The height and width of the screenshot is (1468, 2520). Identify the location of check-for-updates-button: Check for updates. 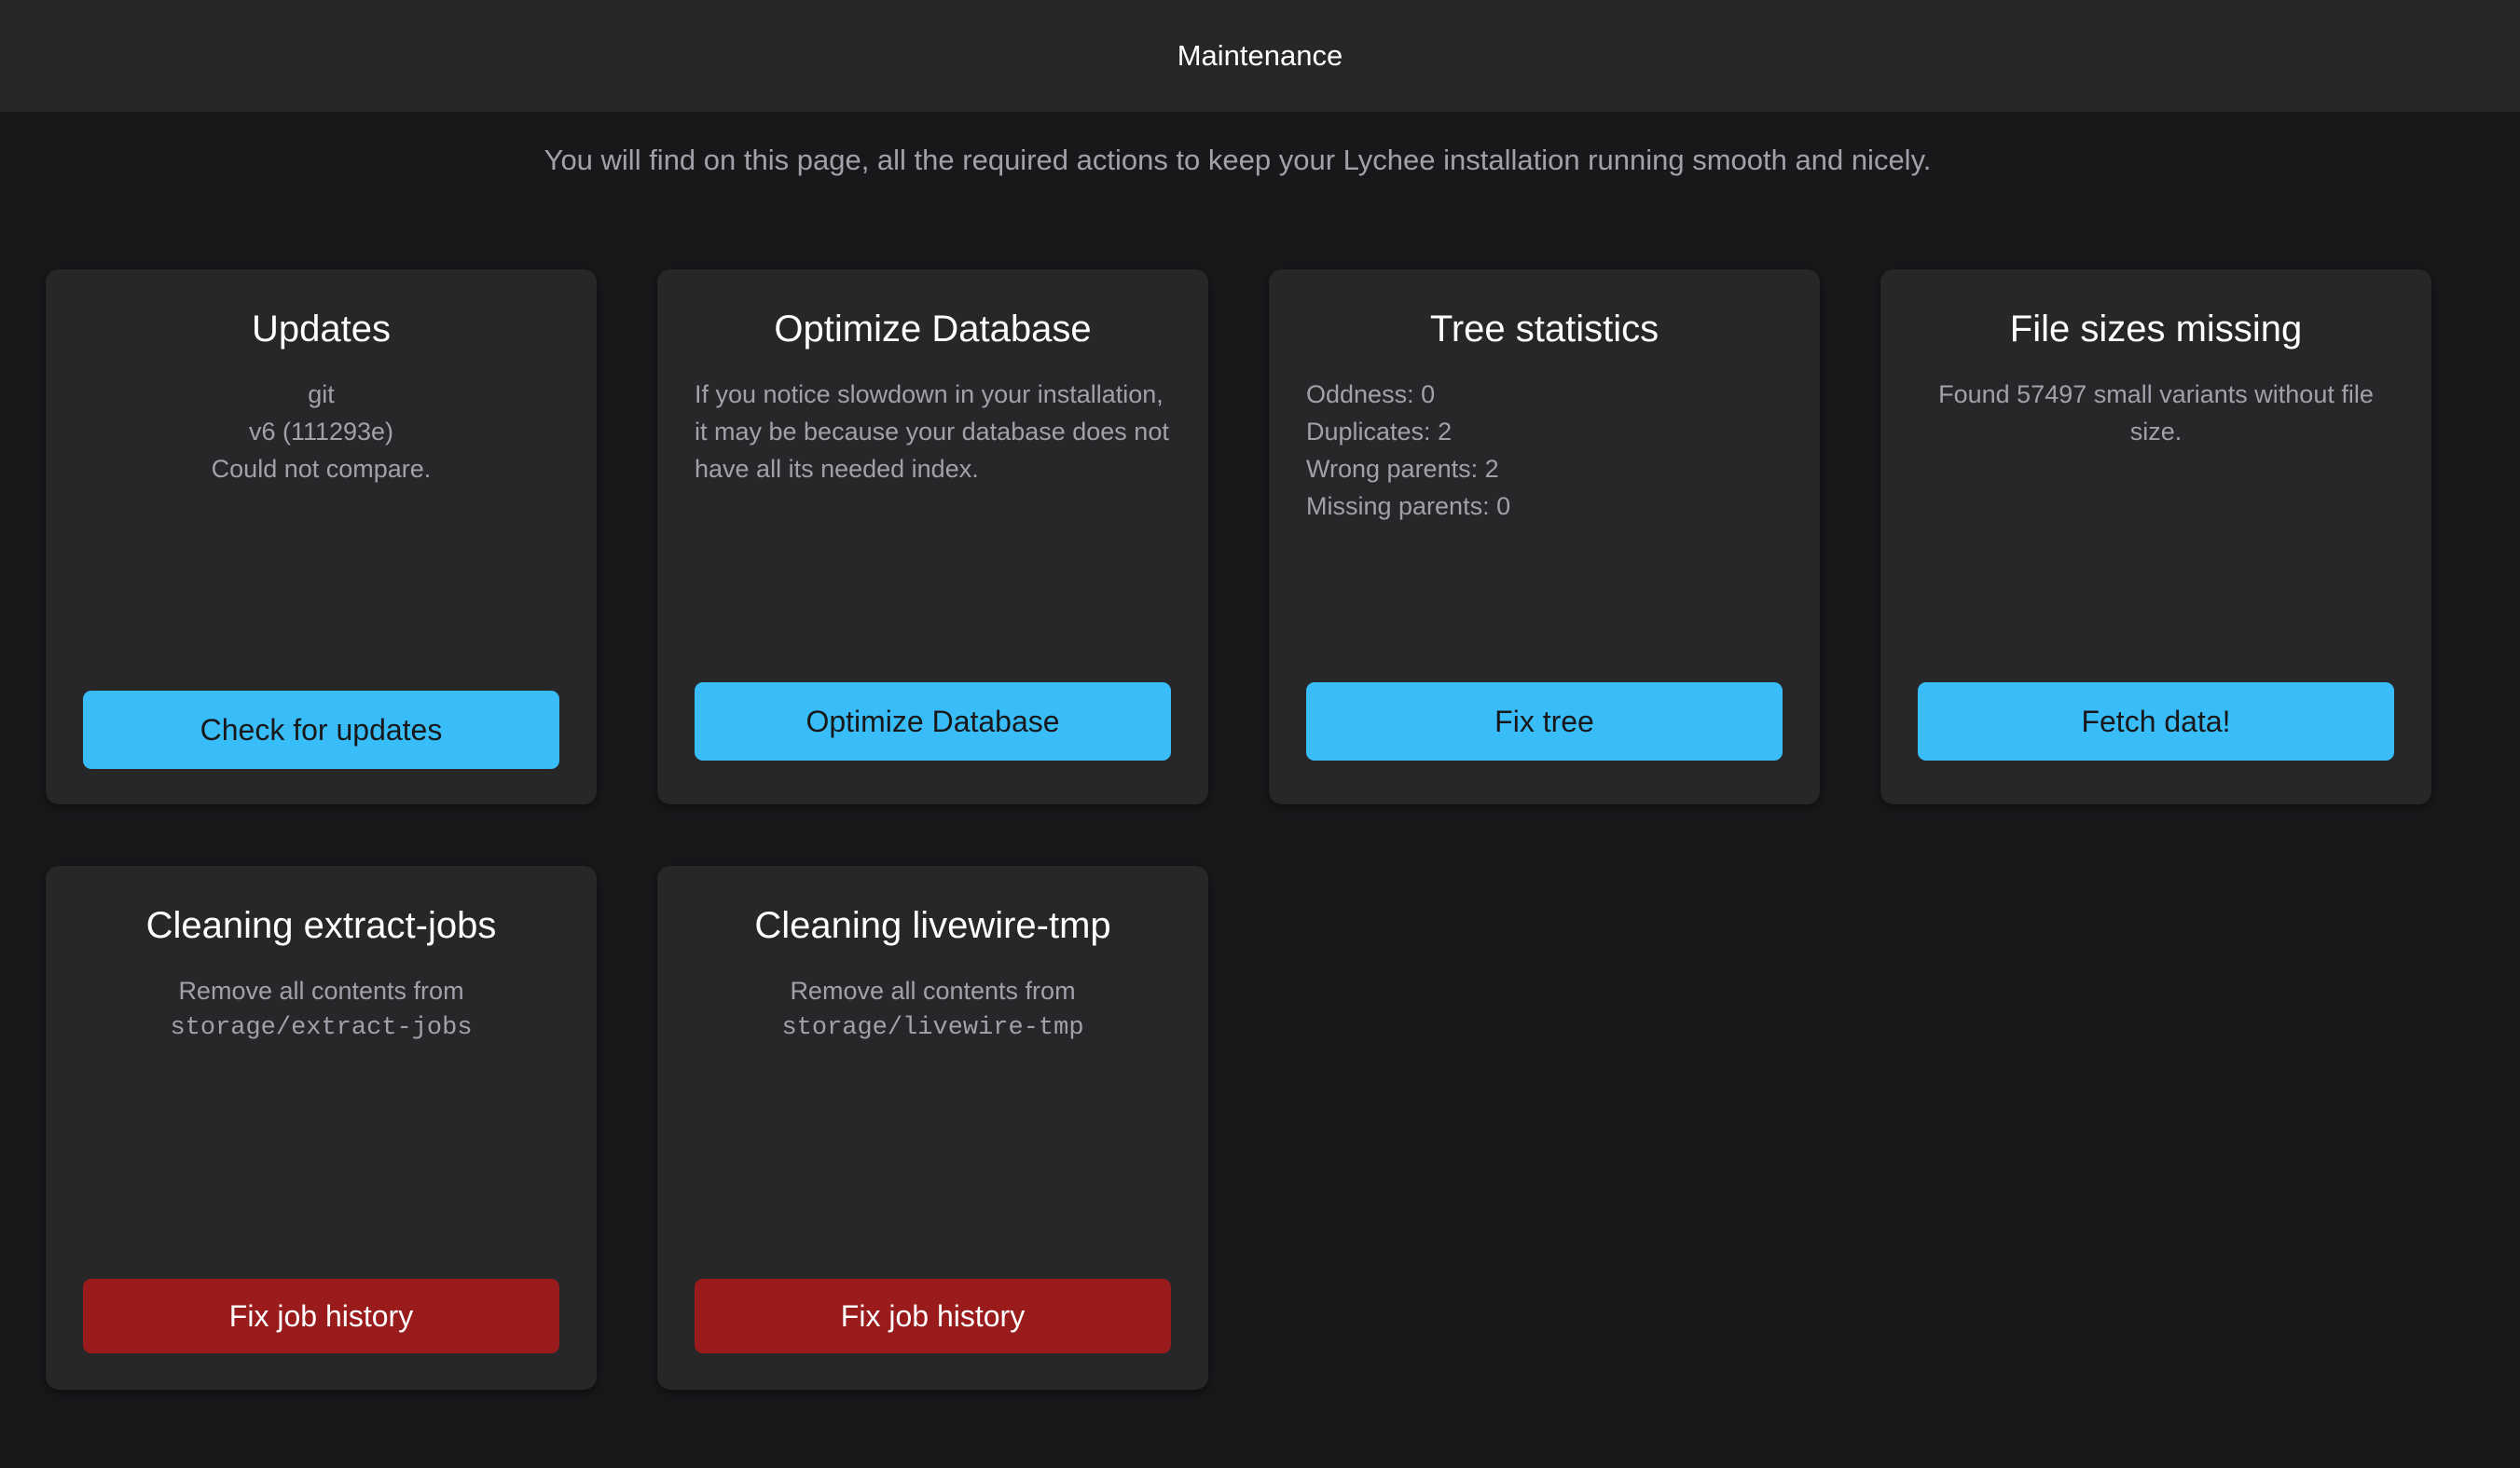
(321, 730).